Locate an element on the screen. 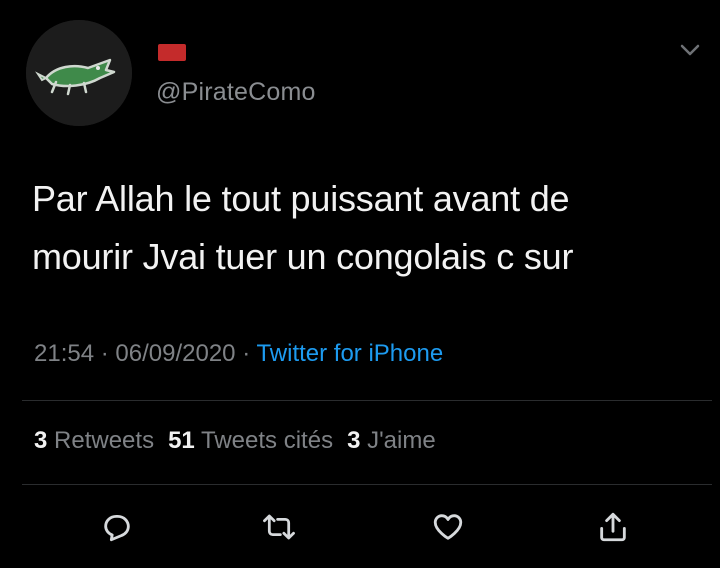  quotes-label: Tweets cités is located at coordinates (267, 440).